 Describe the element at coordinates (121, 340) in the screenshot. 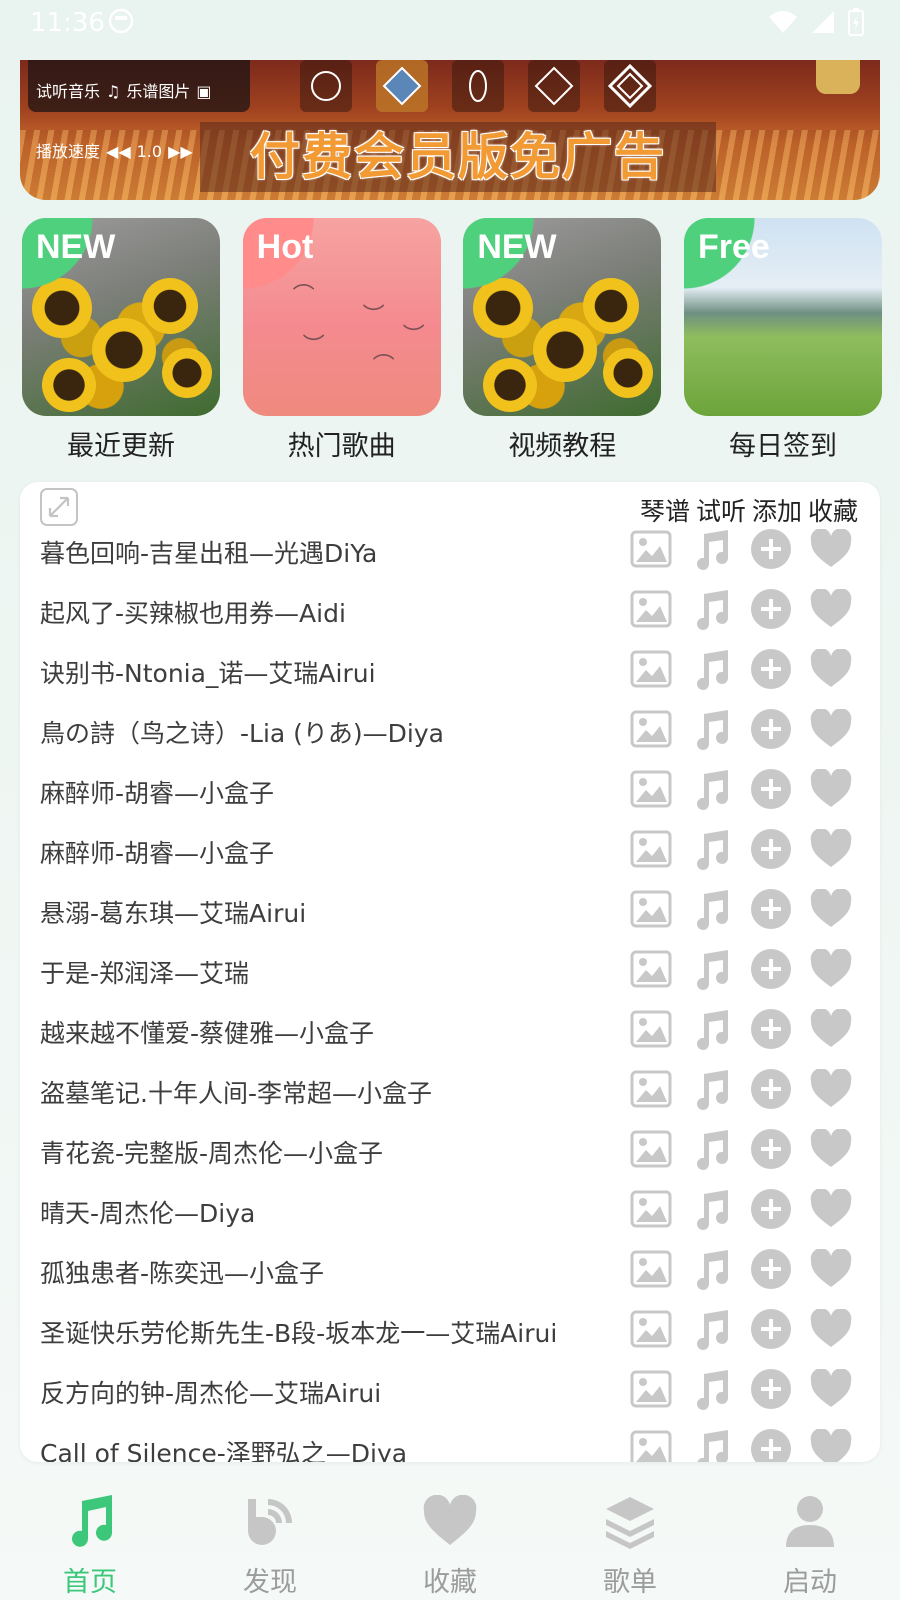

I see `quick-link-recent: NEW 最近更新` at that location.